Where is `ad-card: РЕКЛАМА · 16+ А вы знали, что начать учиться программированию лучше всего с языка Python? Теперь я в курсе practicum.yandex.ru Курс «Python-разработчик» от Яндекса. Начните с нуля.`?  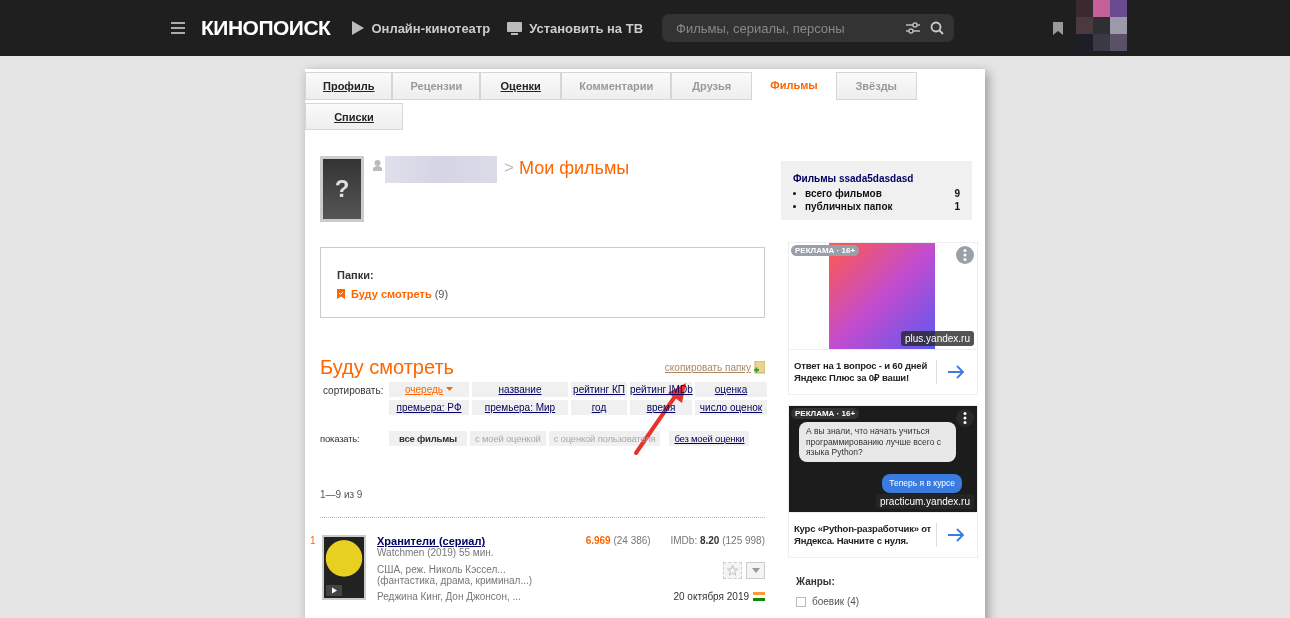 ad-card: РЕКЛАМА · 16+ А вы знали, что начать учиться программированию лучше всего с языка Python? Теперь я в курсе practicum.yandex.ru Курс «Python-разработчик» от Яндекса. Начните с нуля. is located at coordinates (883, 481).